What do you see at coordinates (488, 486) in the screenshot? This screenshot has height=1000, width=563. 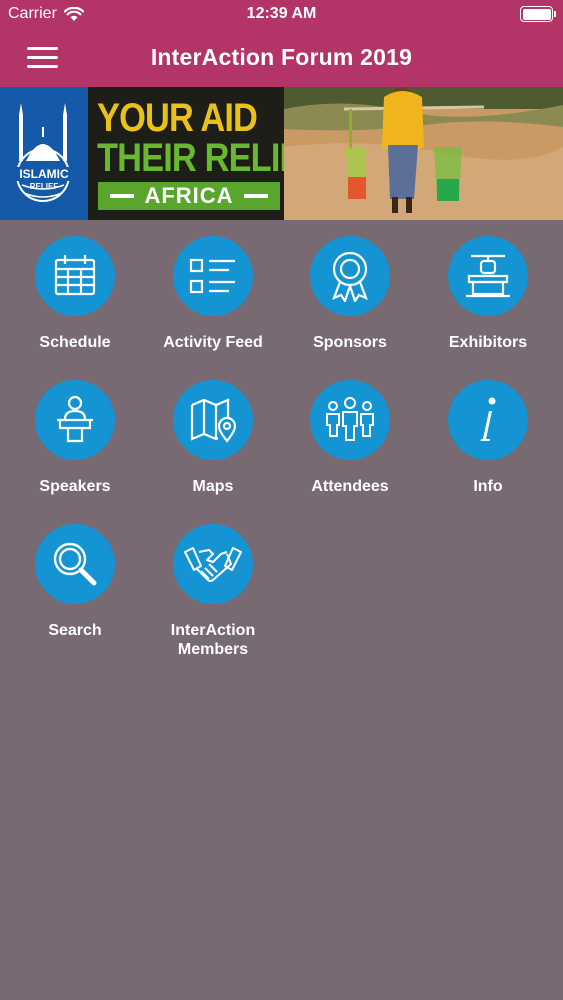 I see `tile-label: Info` at bounding box center [488, 486].